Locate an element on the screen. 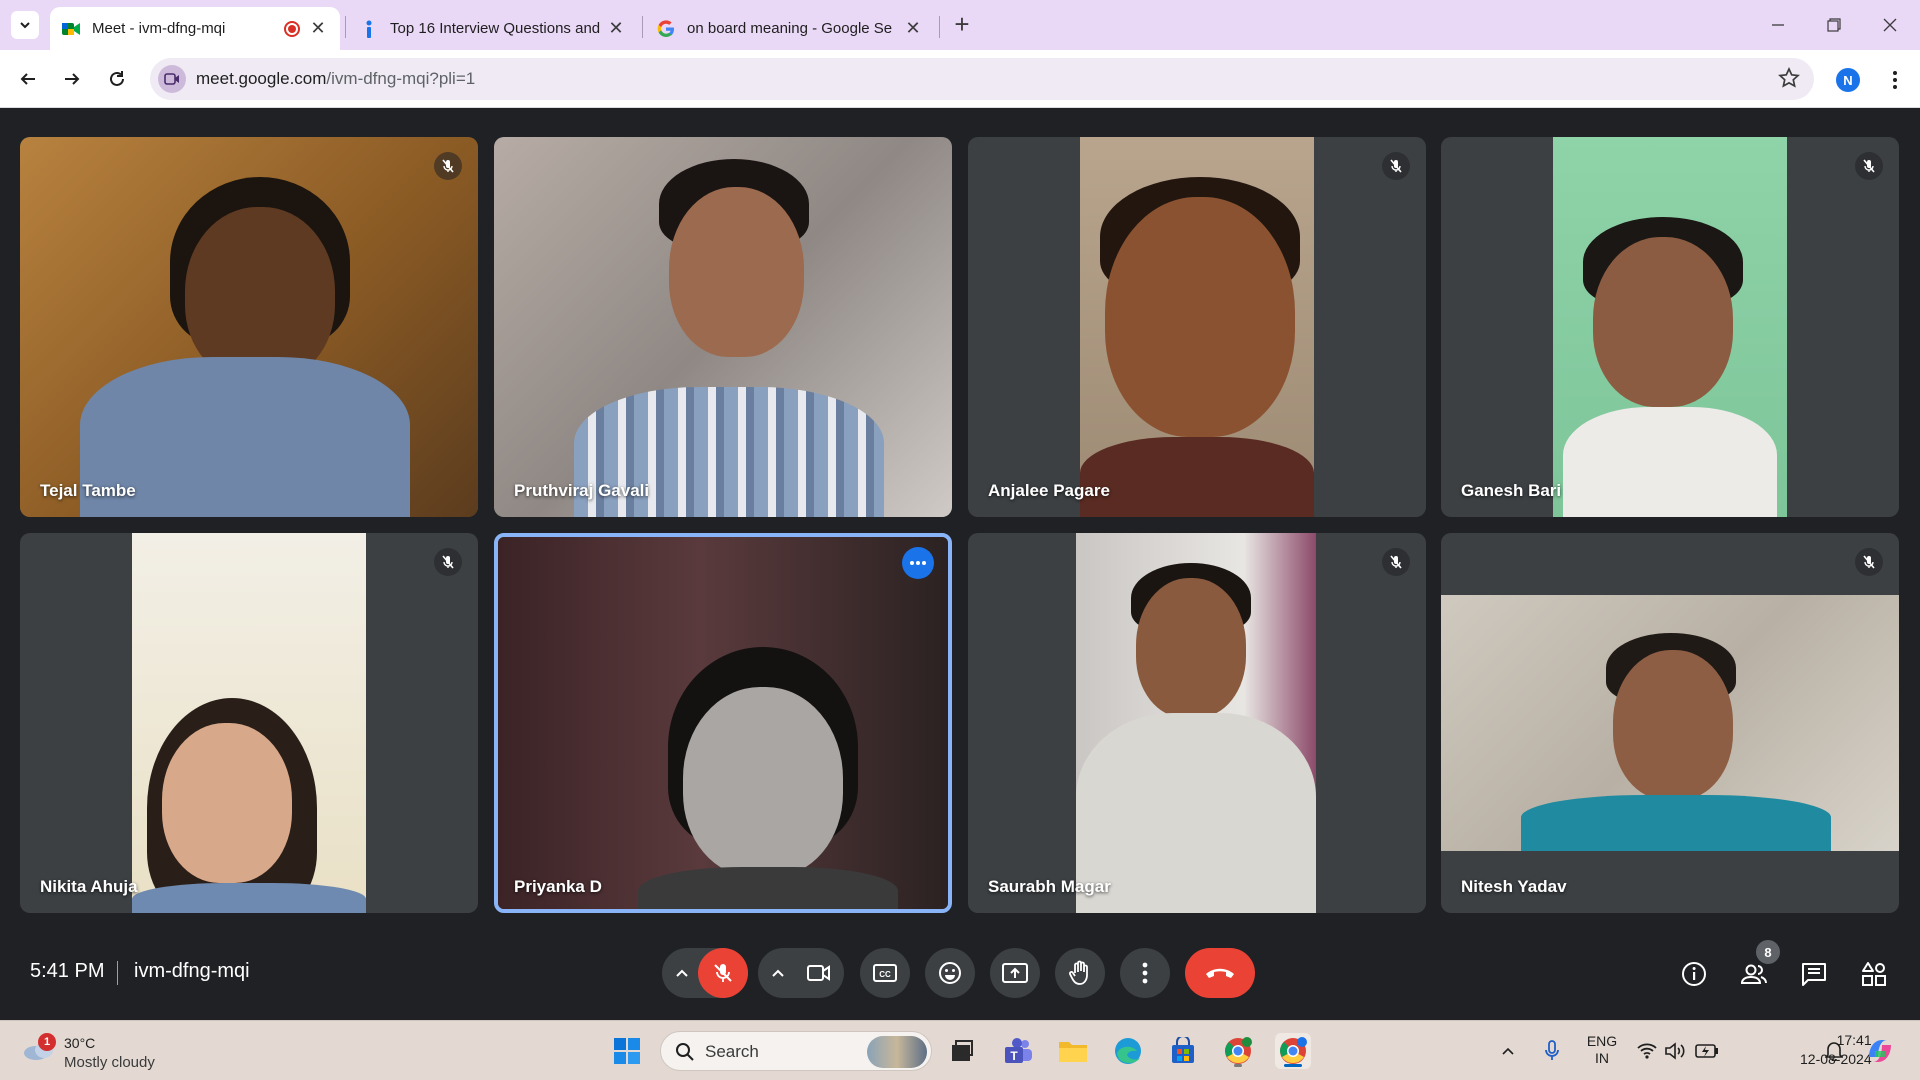 Image resolution: width=1920 pixels, height=1080 pixels. more-vertical-icon is located at coordinates (1145, 973).